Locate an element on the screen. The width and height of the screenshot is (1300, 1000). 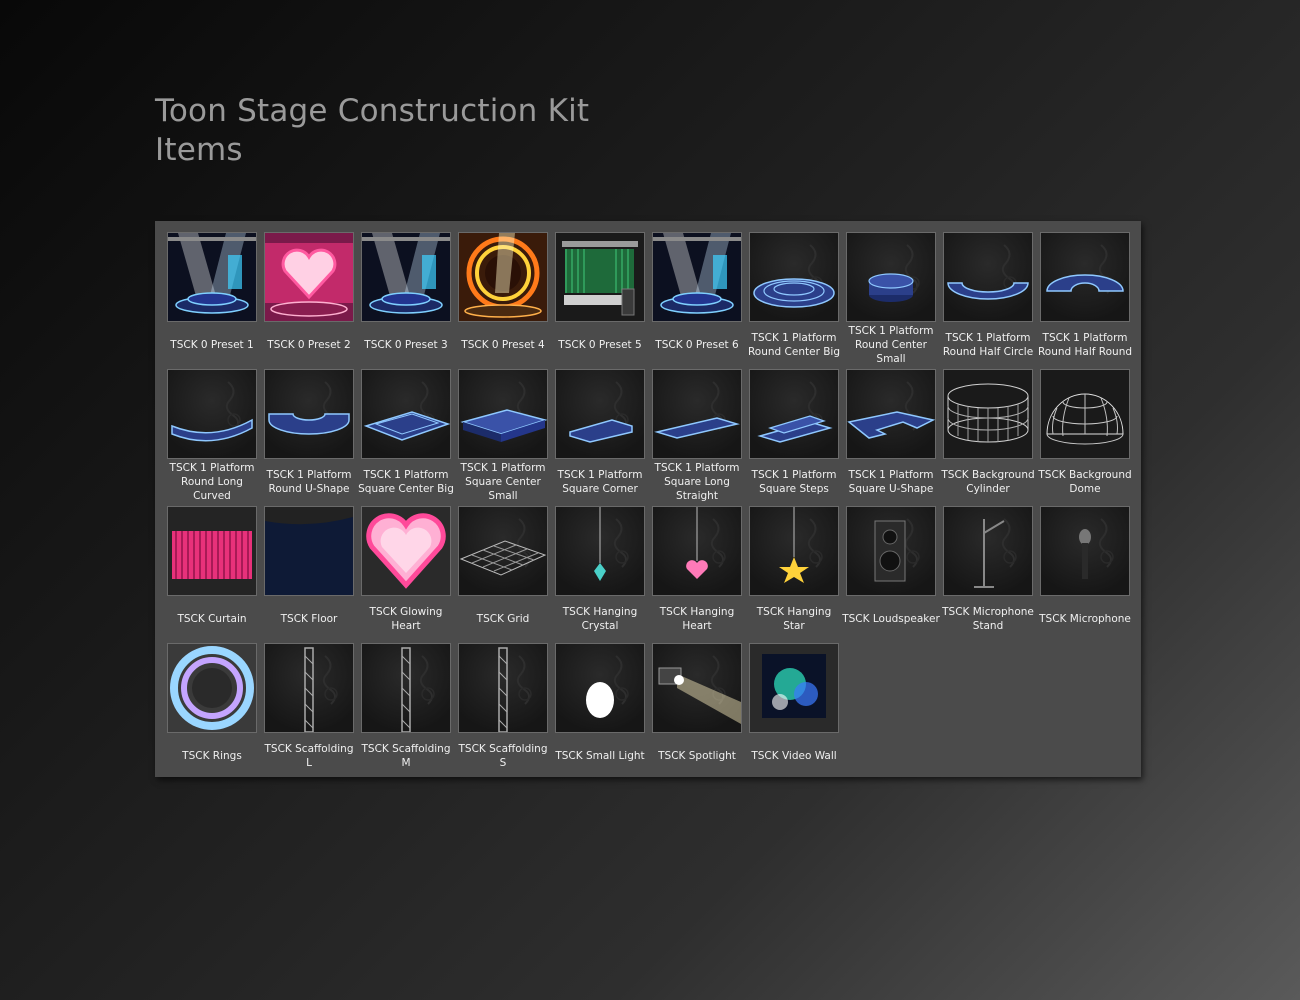
grid-item: TSCK 1 Platform Round Long Curved is located at coordinates (213, 436).